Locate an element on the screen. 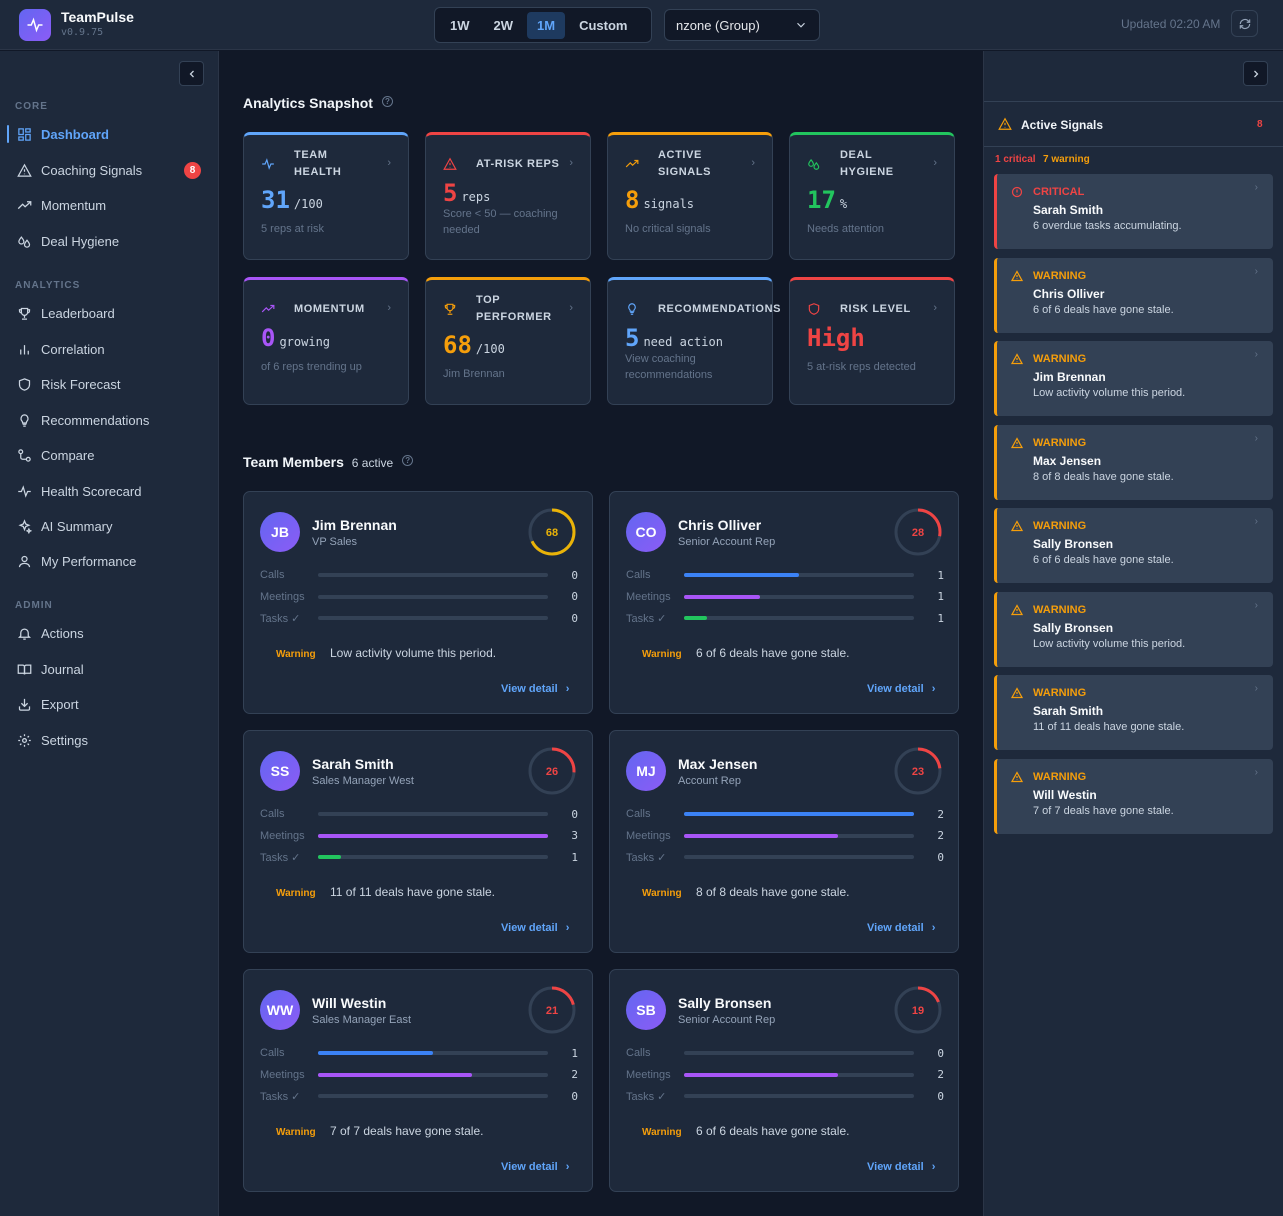  signals-title: Active Signals is located at coordinates (1062, 125).